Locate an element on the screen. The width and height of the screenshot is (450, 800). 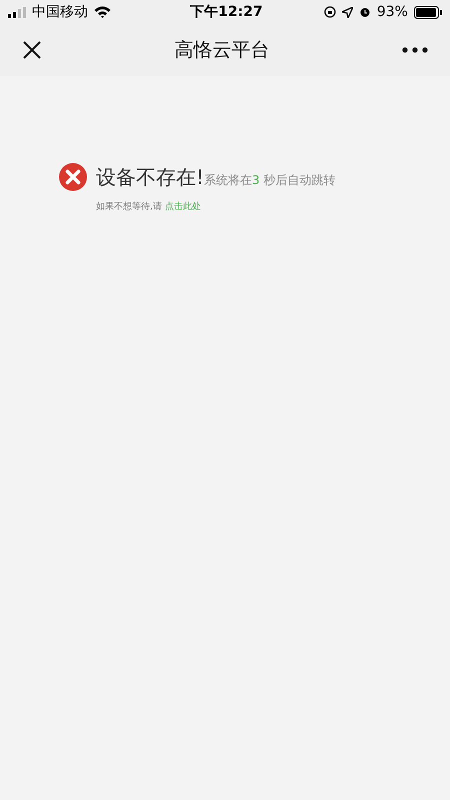
error-title: 设备不存在! is located at coordinates (150, 177).